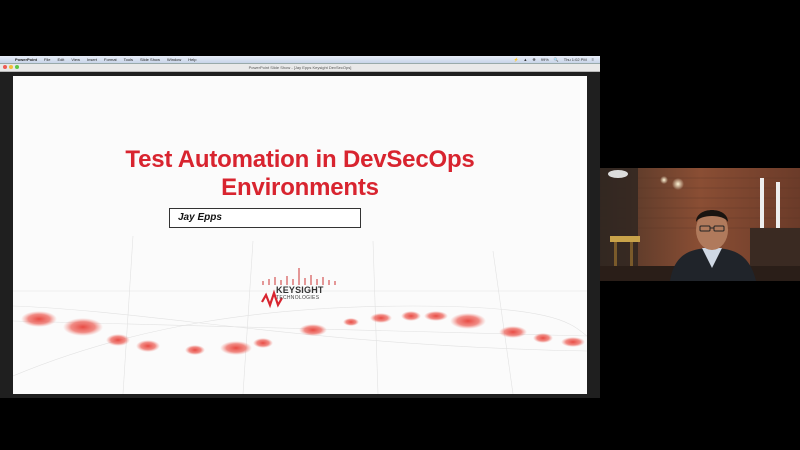 Image resolution: width=800 pixels, height=450 pixels. I want to click on spotlight-icon: 🔍, so click(556, 59).